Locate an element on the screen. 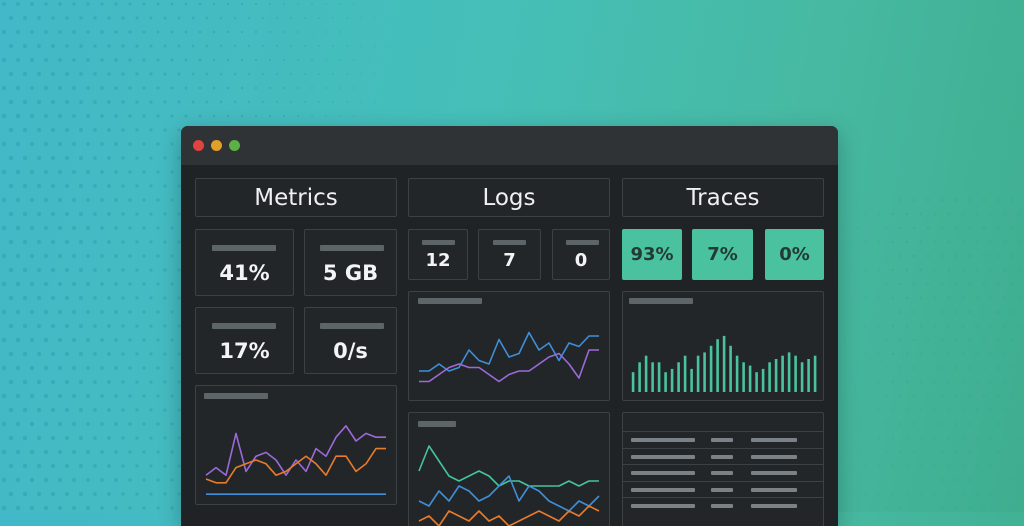 The image size is (1024, 526). traces-stat-value: 7% is located at coordinates (722, 254).